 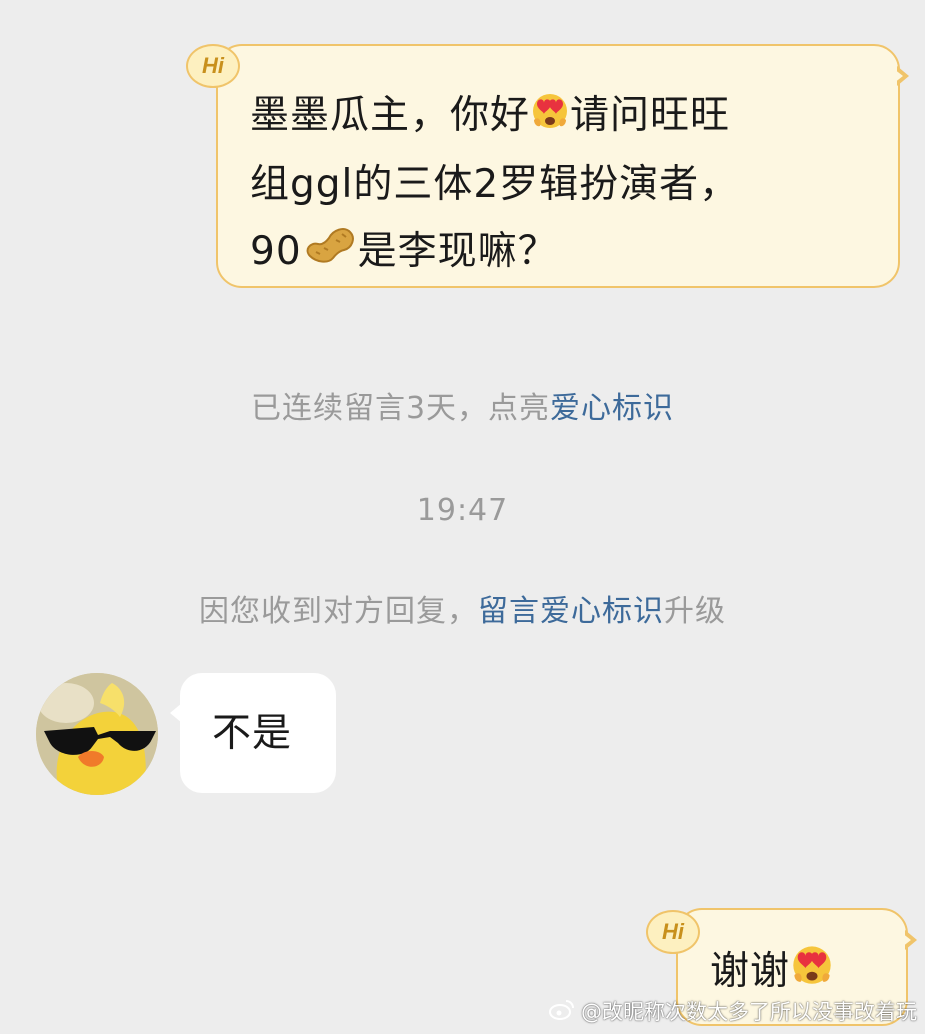 What do you see at coordinates (733, 1011) in the screenshot?
I see `watermark: @改昵称次数太多了所以没事改着玩` at bounding box center [733, 1011].